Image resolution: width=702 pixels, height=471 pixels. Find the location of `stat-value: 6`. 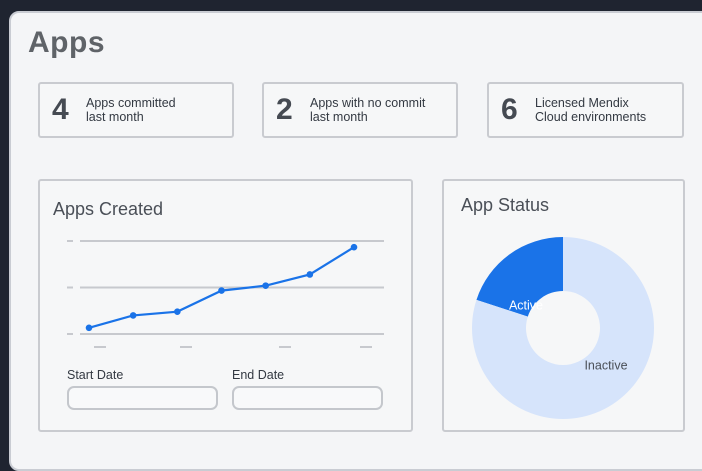

stat-value: 6 is located at coordinates (509, 109).